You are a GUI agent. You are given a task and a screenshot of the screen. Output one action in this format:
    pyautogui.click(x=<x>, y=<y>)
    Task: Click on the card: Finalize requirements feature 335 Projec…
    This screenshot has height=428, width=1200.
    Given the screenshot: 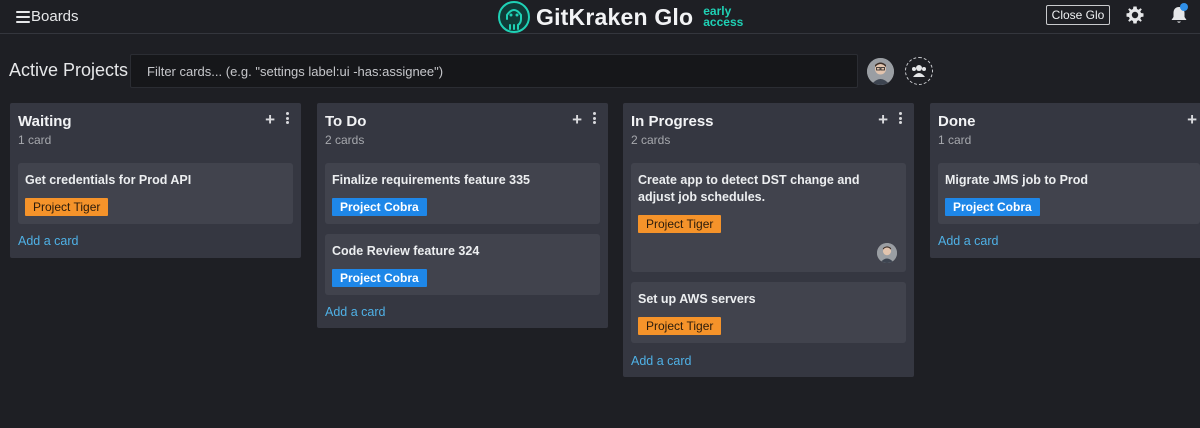 What is the action you would take?
    pyautogui.click(x=462, y=193)
    